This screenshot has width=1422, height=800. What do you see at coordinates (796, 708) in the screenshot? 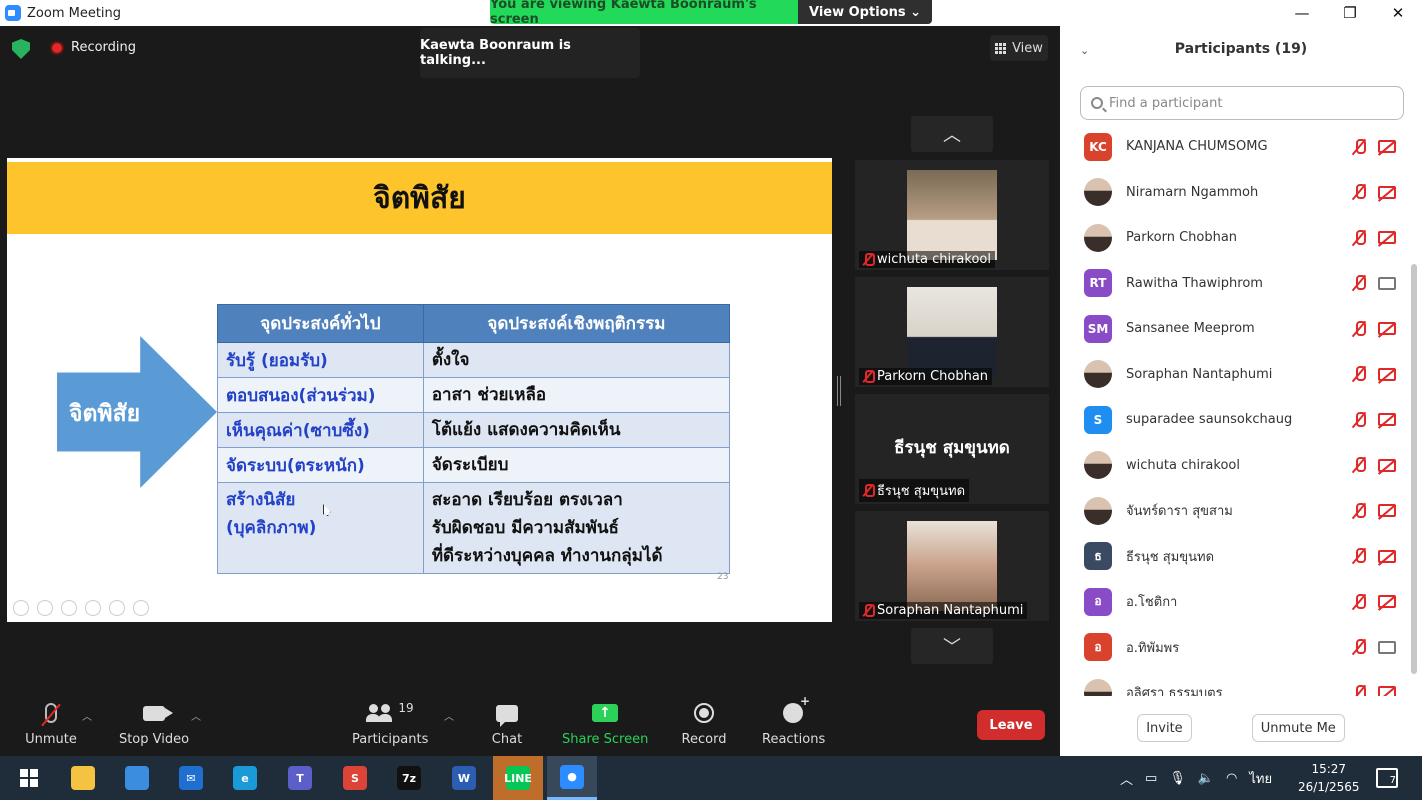
I see `reactions-icon` at bounding box center [796, 708].